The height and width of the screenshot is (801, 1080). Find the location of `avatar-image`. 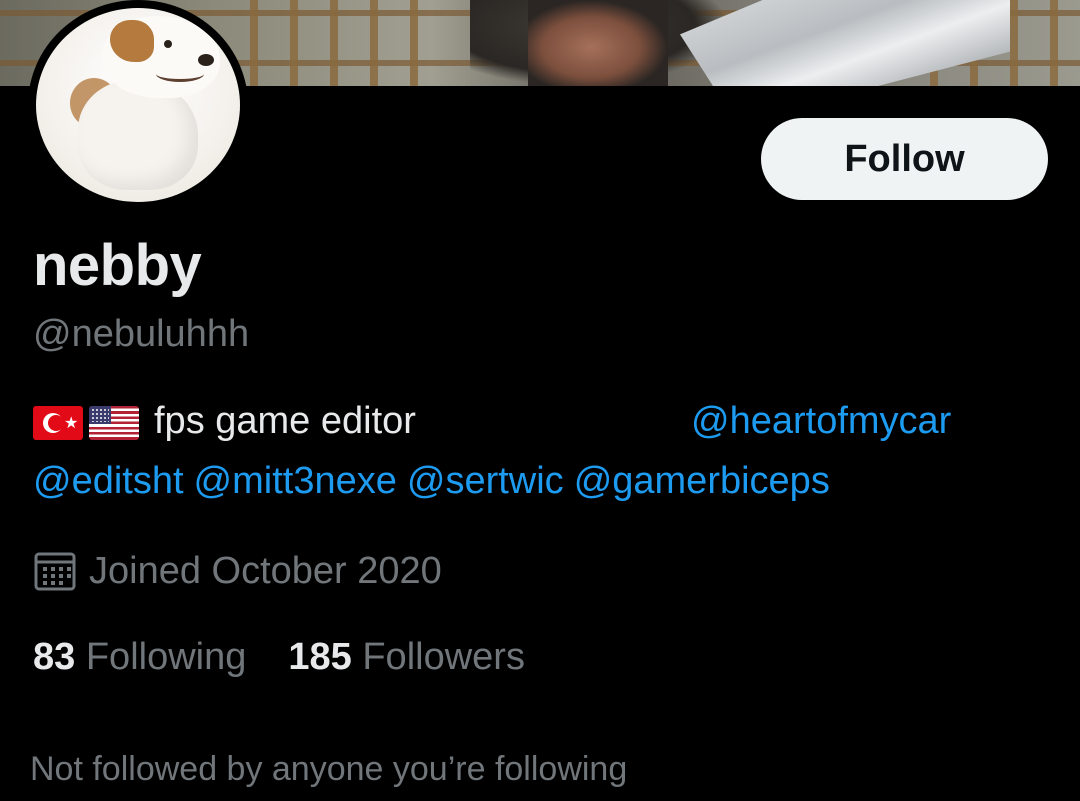

avatar-image is located at coordinates (138, 105).